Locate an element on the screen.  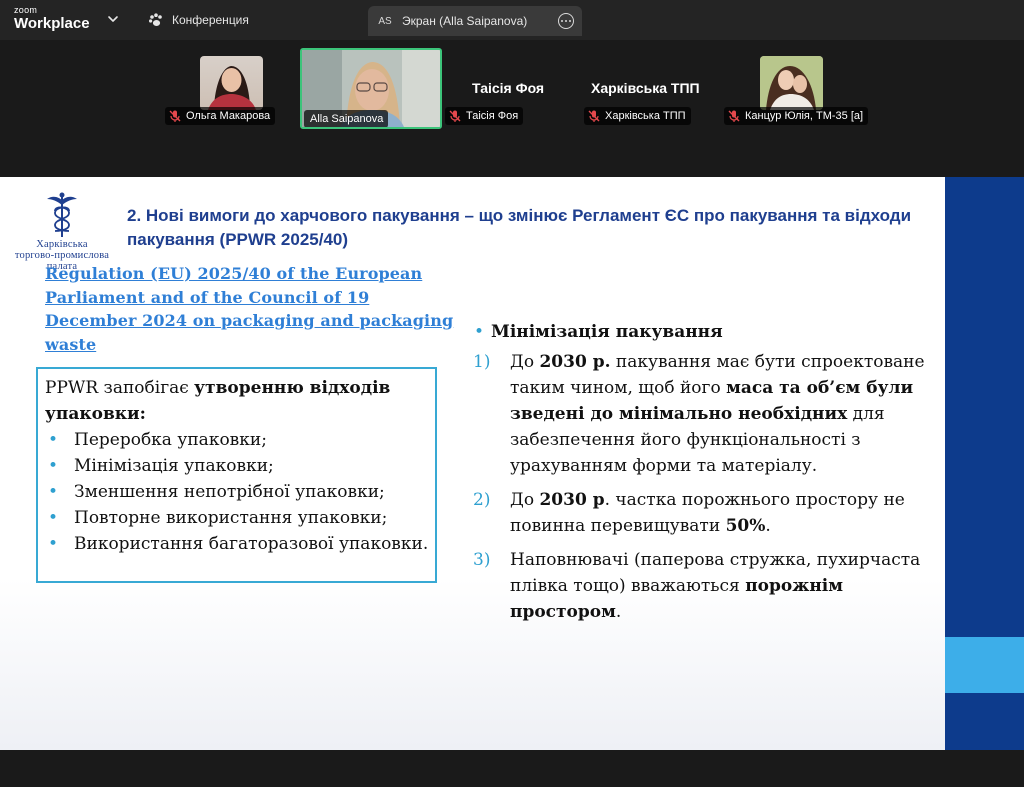
zoom-workplace-logo: zoom Workplace is located at coordinates (52, 18).